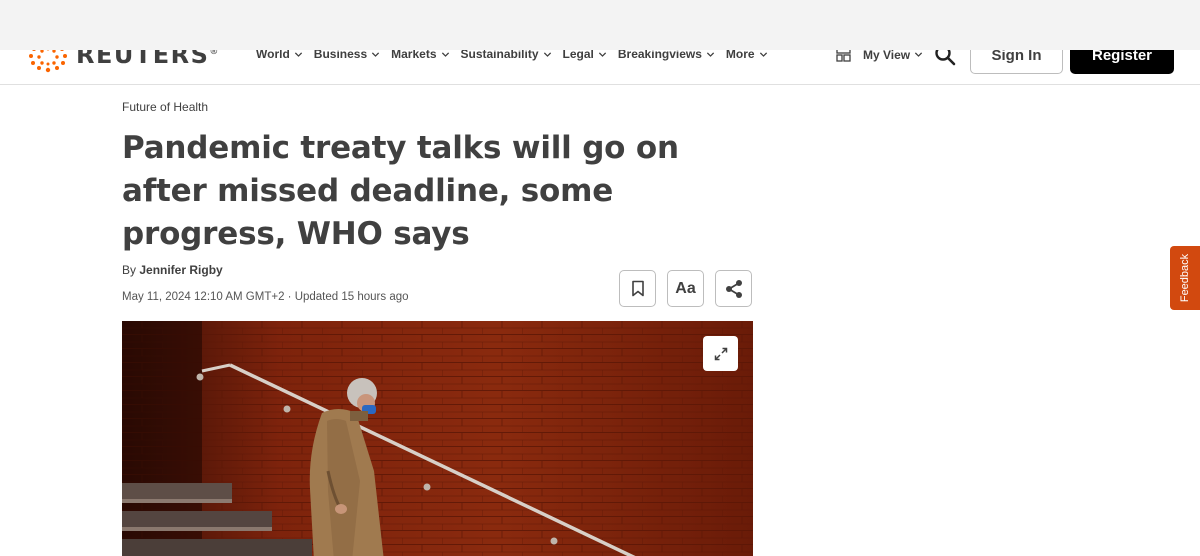 The height and width of the screenshot is (556, 1200). I want to click on feedback-label: Feedback, so click(1185, 278).